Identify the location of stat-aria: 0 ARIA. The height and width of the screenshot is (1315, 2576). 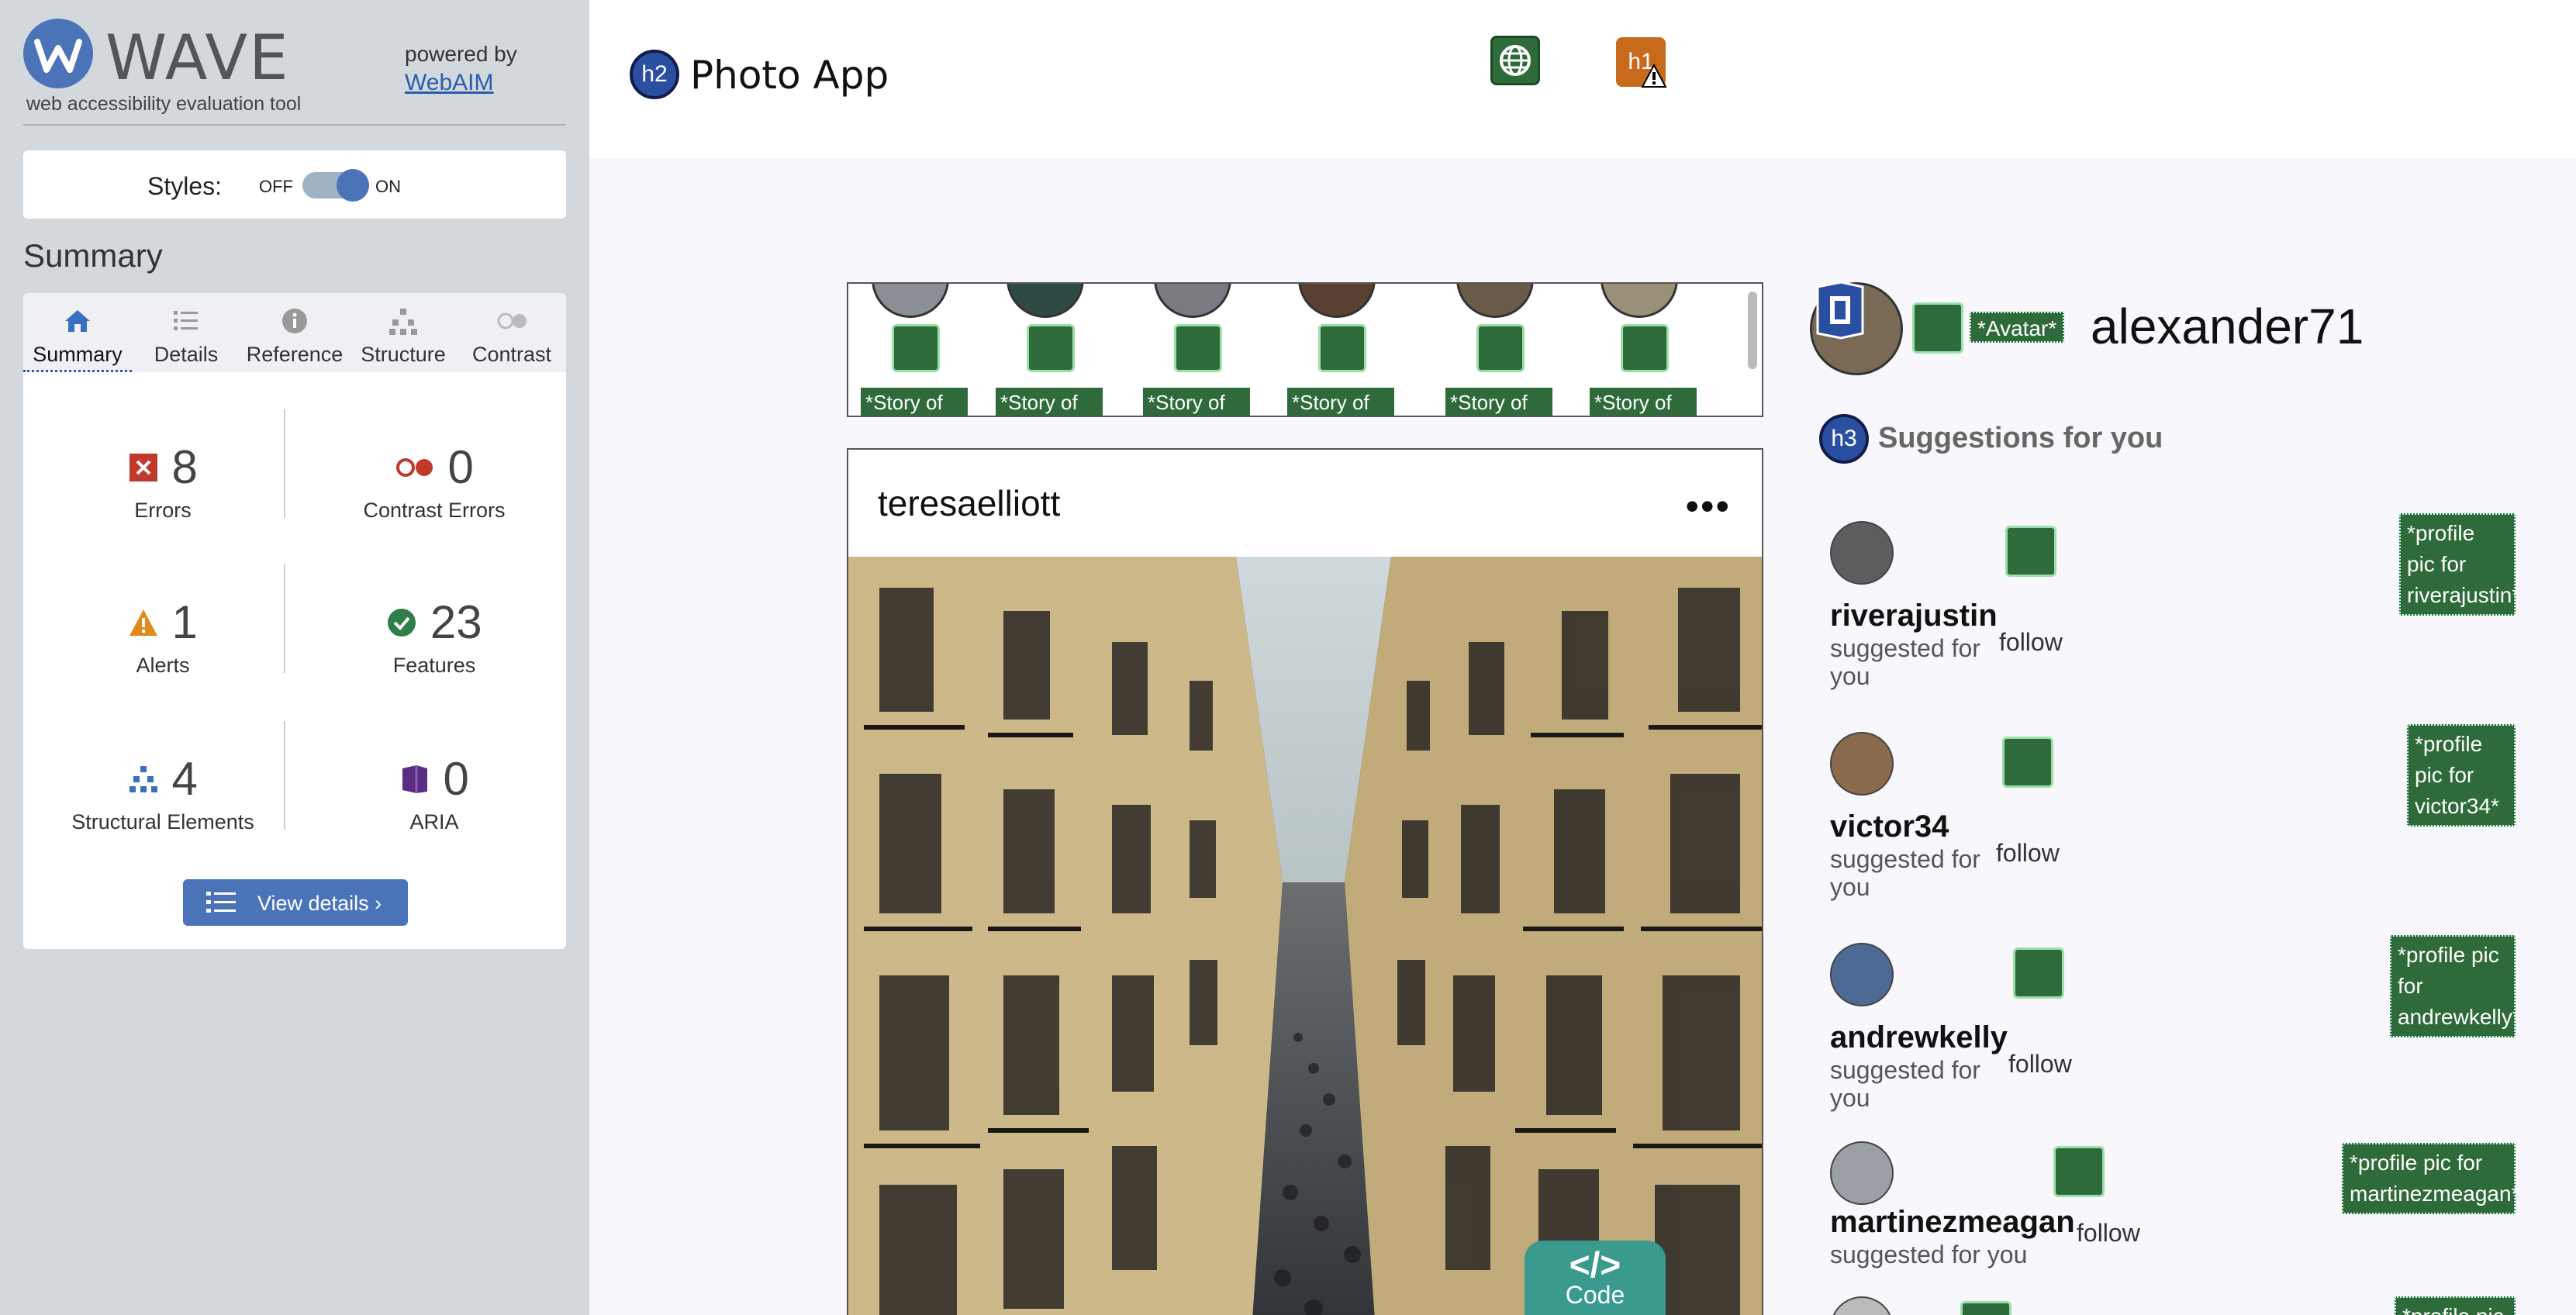
(434, 793).